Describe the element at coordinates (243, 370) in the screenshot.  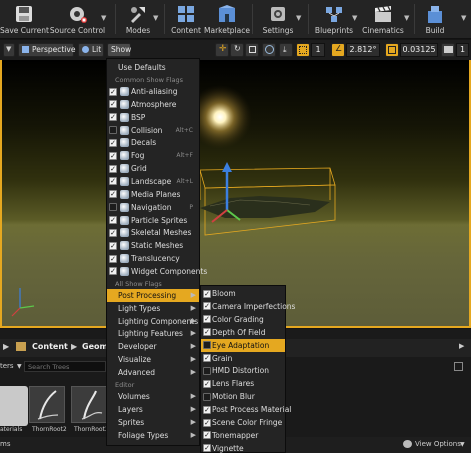
I see `pp-flag-hmd-distortion: HMD Distortion` at that location.